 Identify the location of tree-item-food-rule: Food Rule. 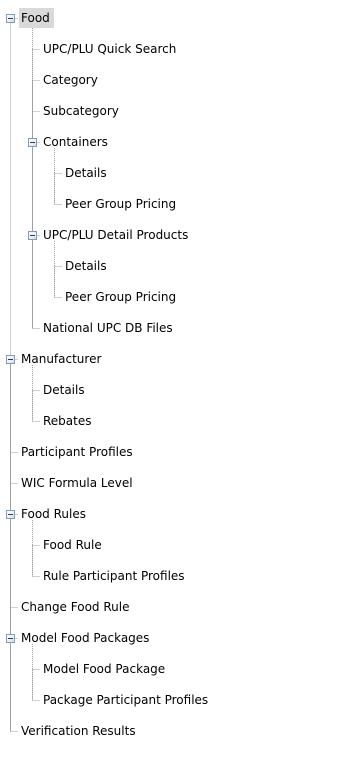
(72, 545).